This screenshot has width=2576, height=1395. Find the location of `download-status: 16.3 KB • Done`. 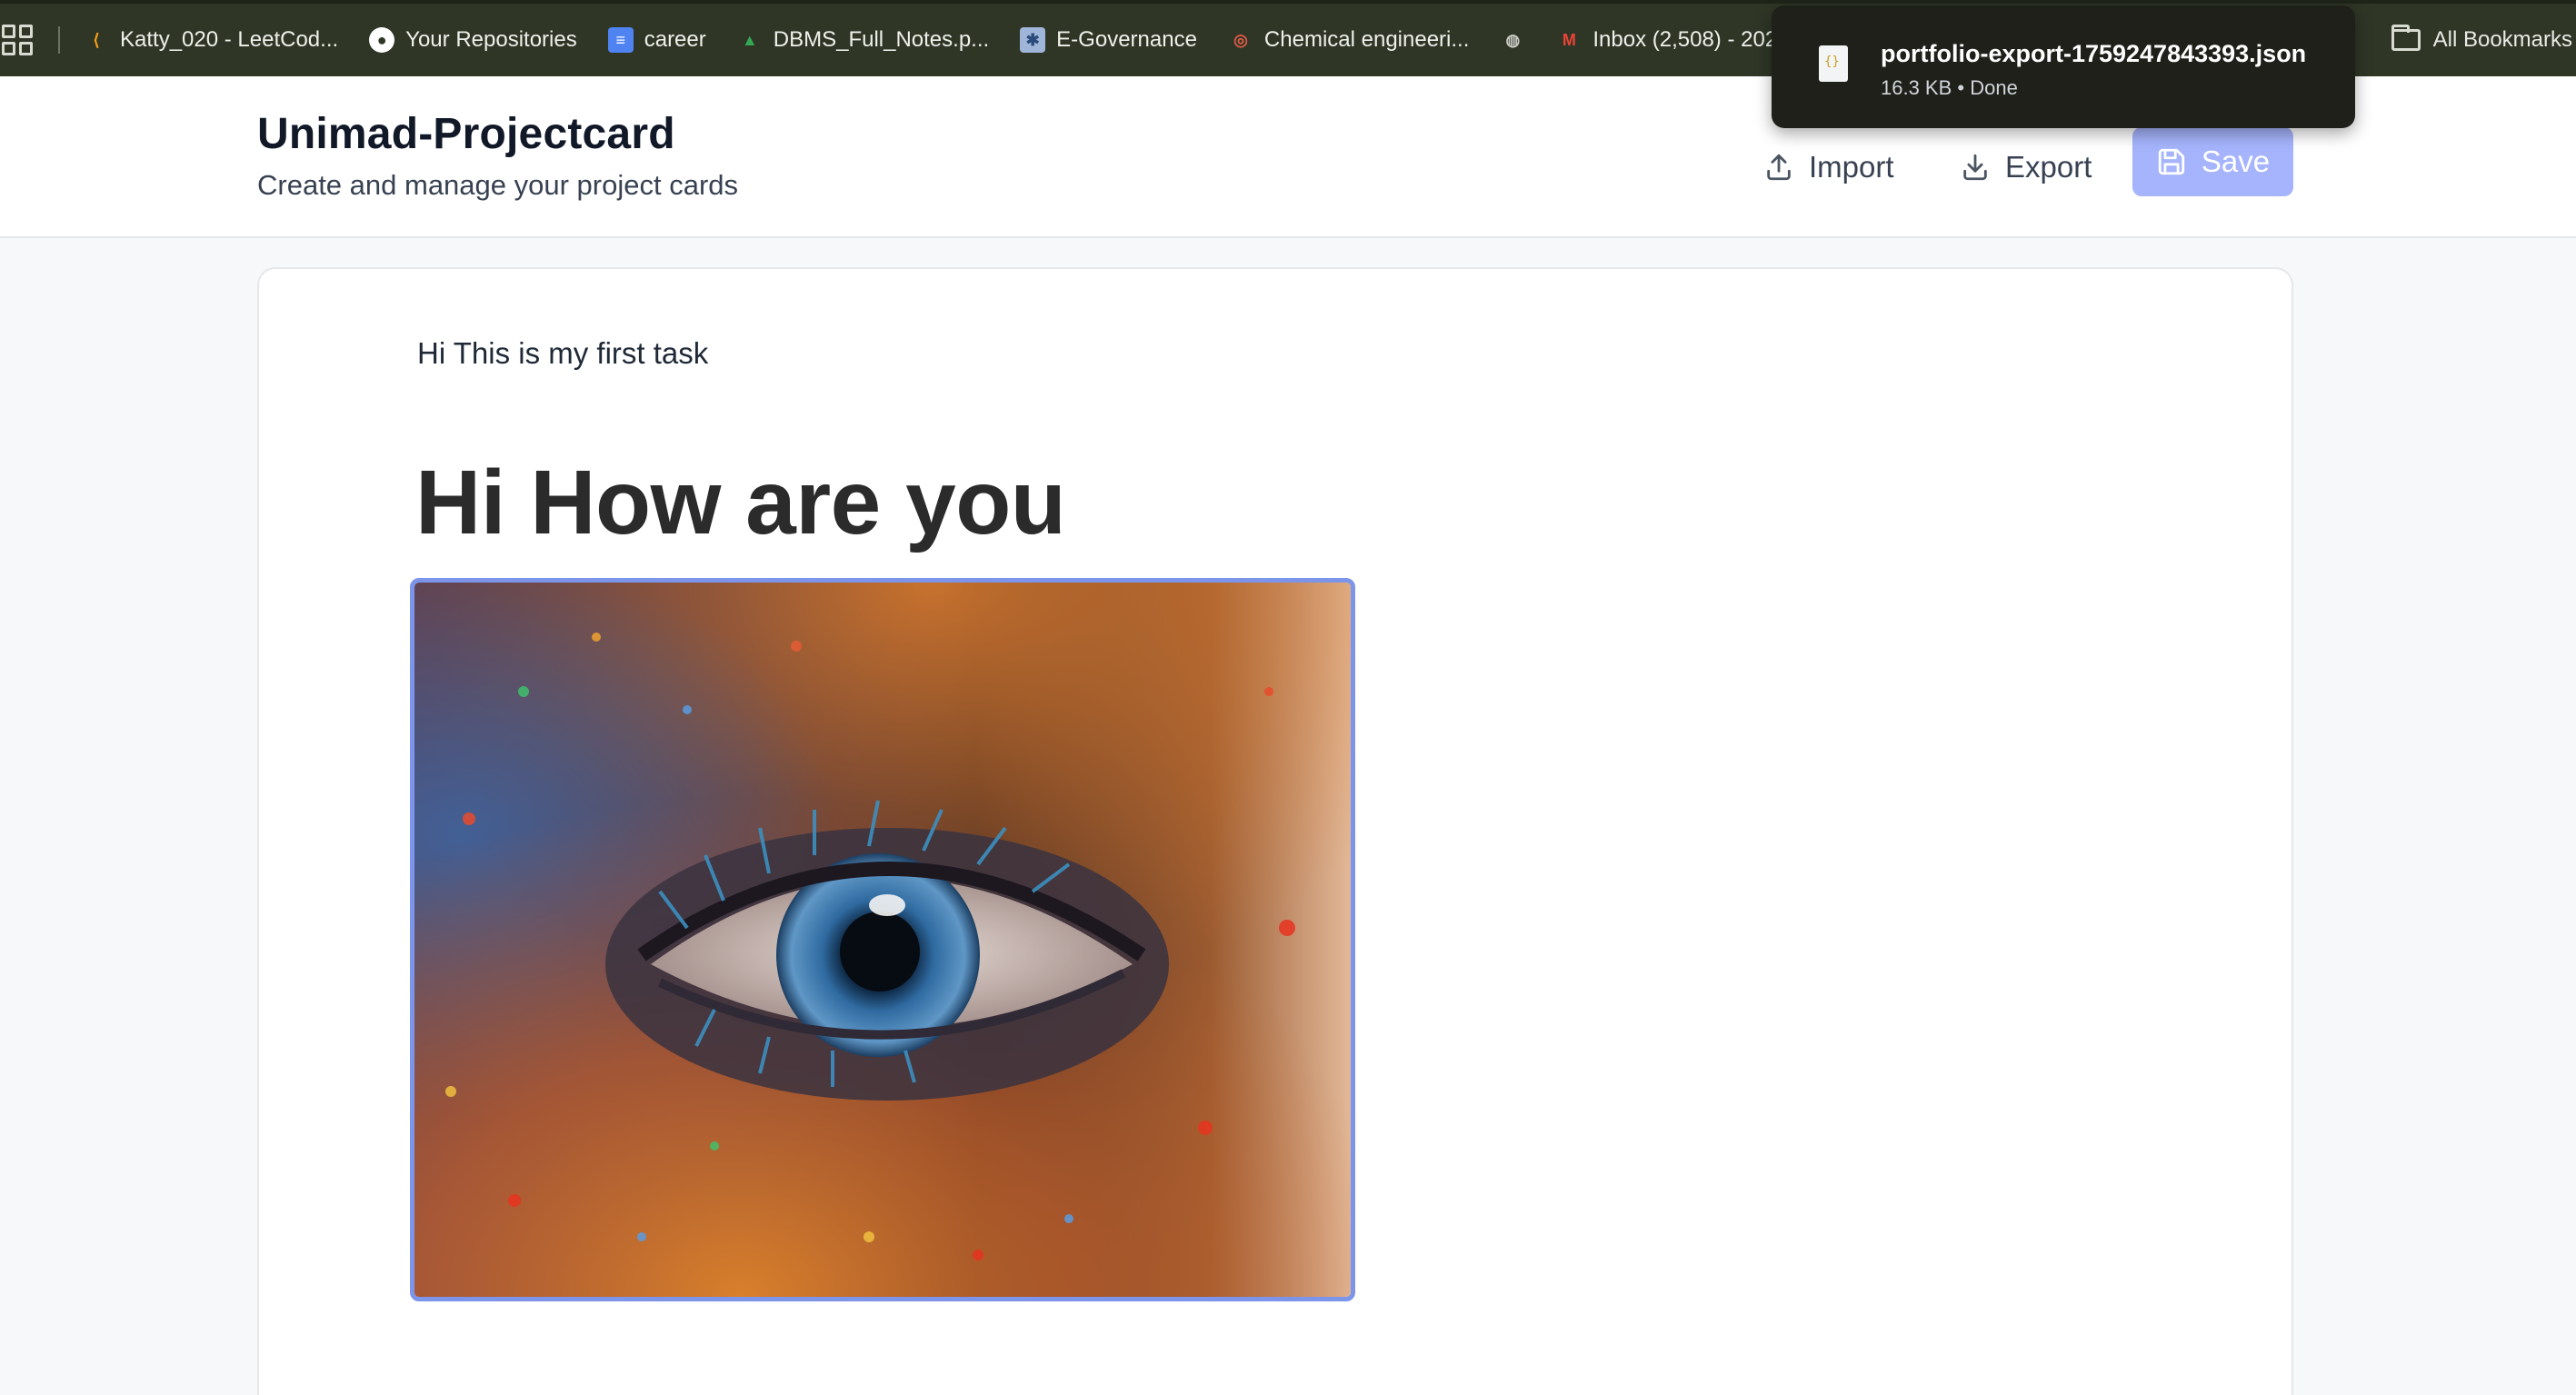

download-status: 16.3 KB • Done is located at coordinates (1949, 87).